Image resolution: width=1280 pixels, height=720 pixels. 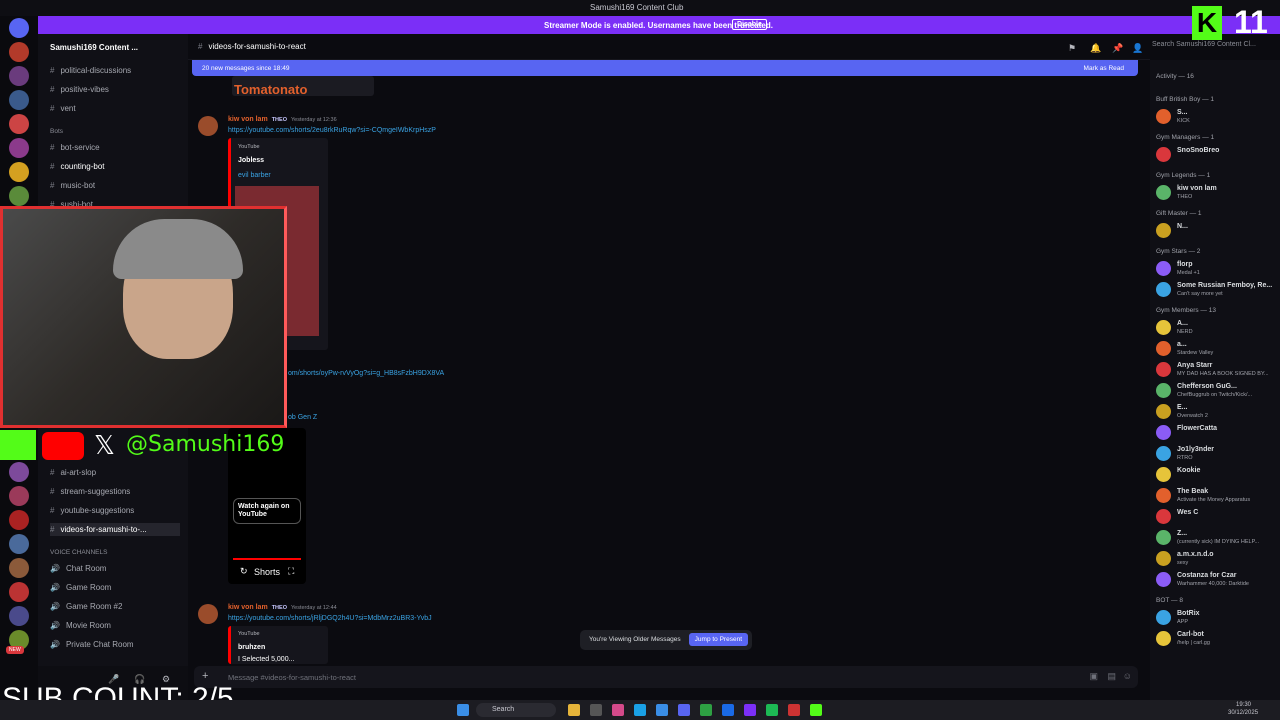 What do you see at coordinates (1095, 48) in the screenshot?
I see `bell-icon: 🔔` at bounding box center [1095, 48].